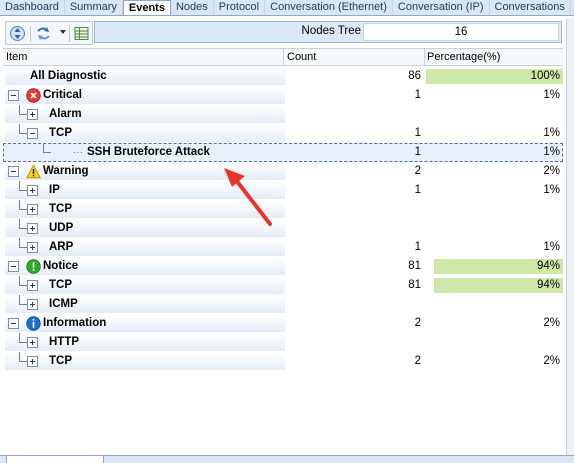 The height and width of the screenshot is (463, 574). What do you see at coordinates (283, 266) in the screenshot?
I see `table-row: Notice 81 94%` at bounding box center [283, 266].